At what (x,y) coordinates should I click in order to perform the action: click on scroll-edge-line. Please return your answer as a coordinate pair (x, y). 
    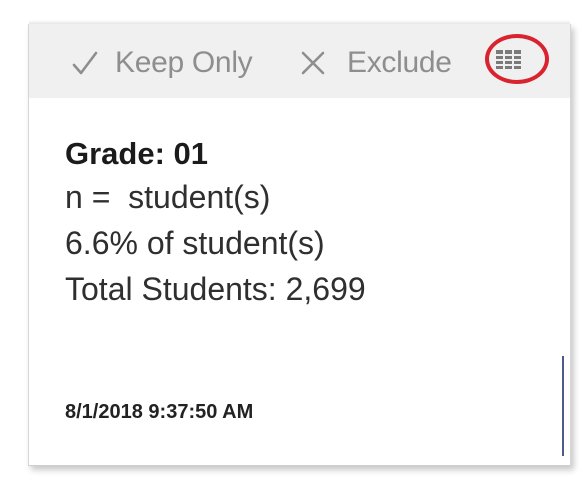
    Looking at the image, I should click on (563, 406).